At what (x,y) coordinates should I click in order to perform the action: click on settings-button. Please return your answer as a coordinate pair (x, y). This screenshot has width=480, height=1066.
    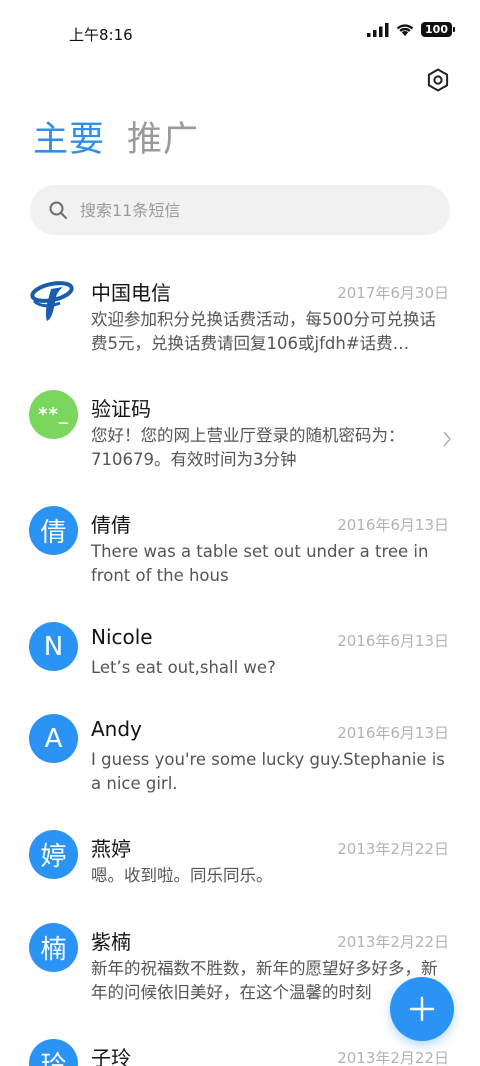
    Looking at the image, I should click on (438, 80).